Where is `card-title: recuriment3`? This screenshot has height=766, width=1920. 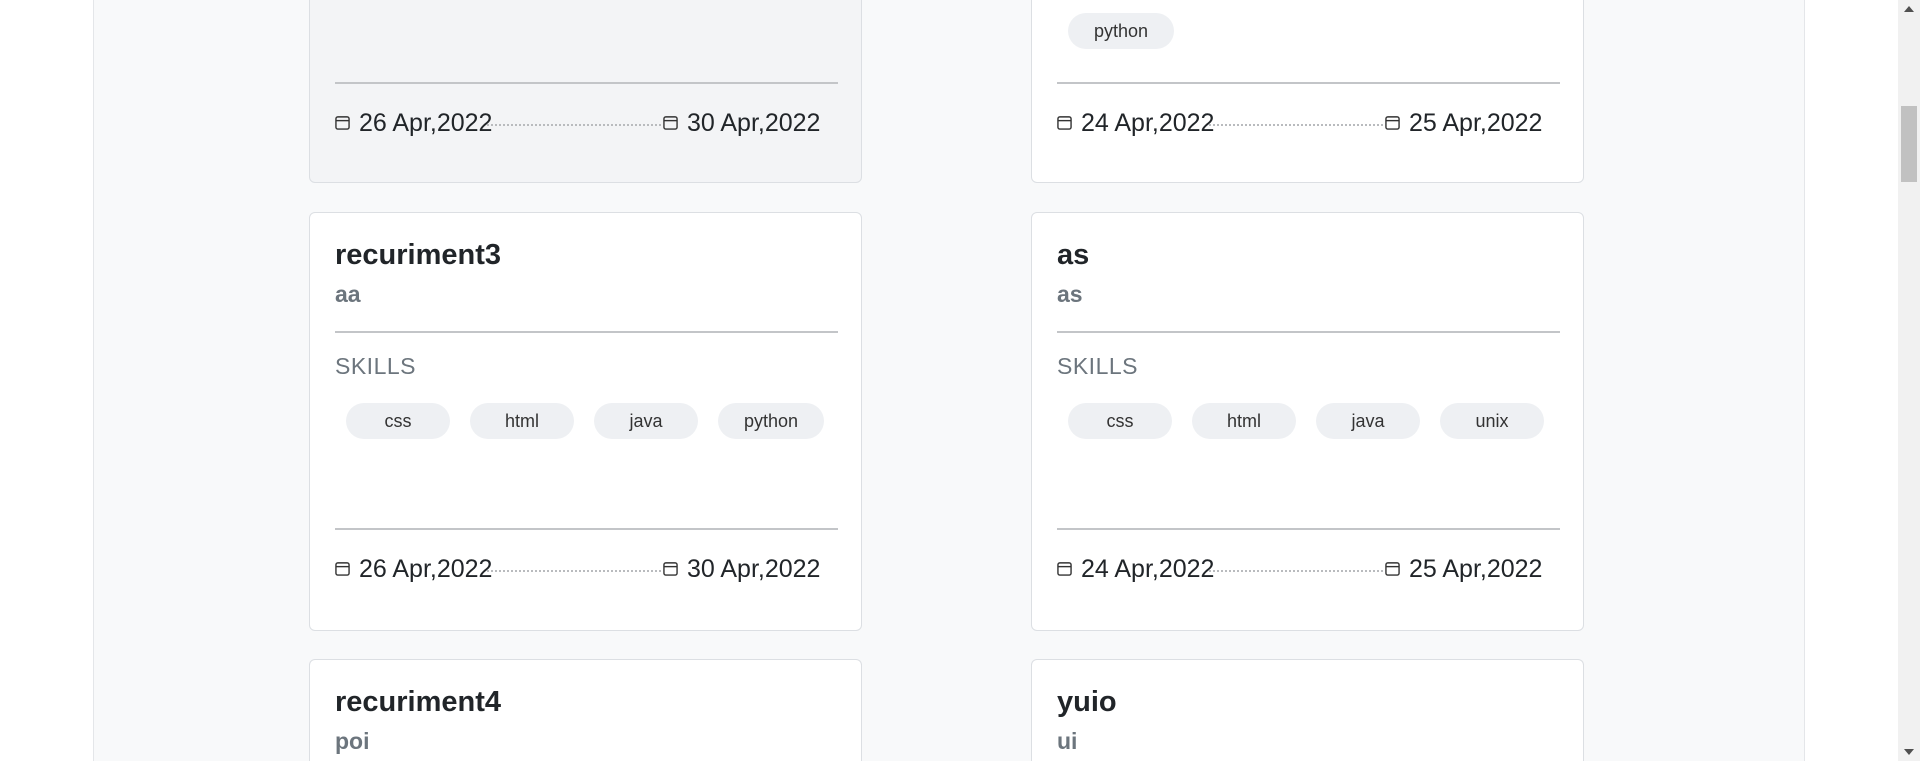
card-title: recuriment3 is located at coordinates (418, 255).